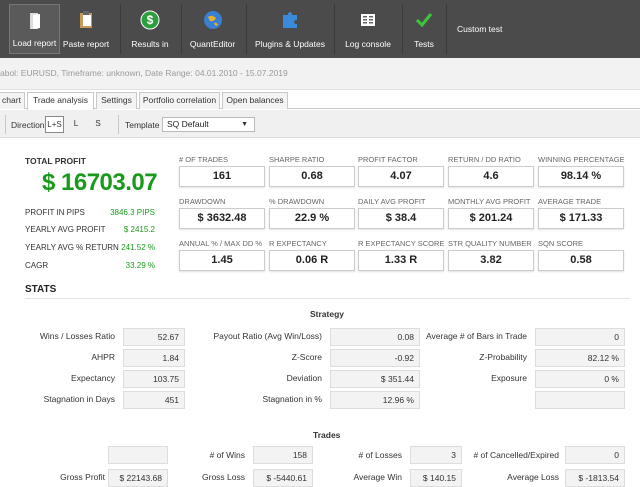 Image resolution: width=640 pixels, height=487 pixels. What do you see at coordinates (327, 298) in the screenshot?
I see `divider` at bounding box center [327, 298].